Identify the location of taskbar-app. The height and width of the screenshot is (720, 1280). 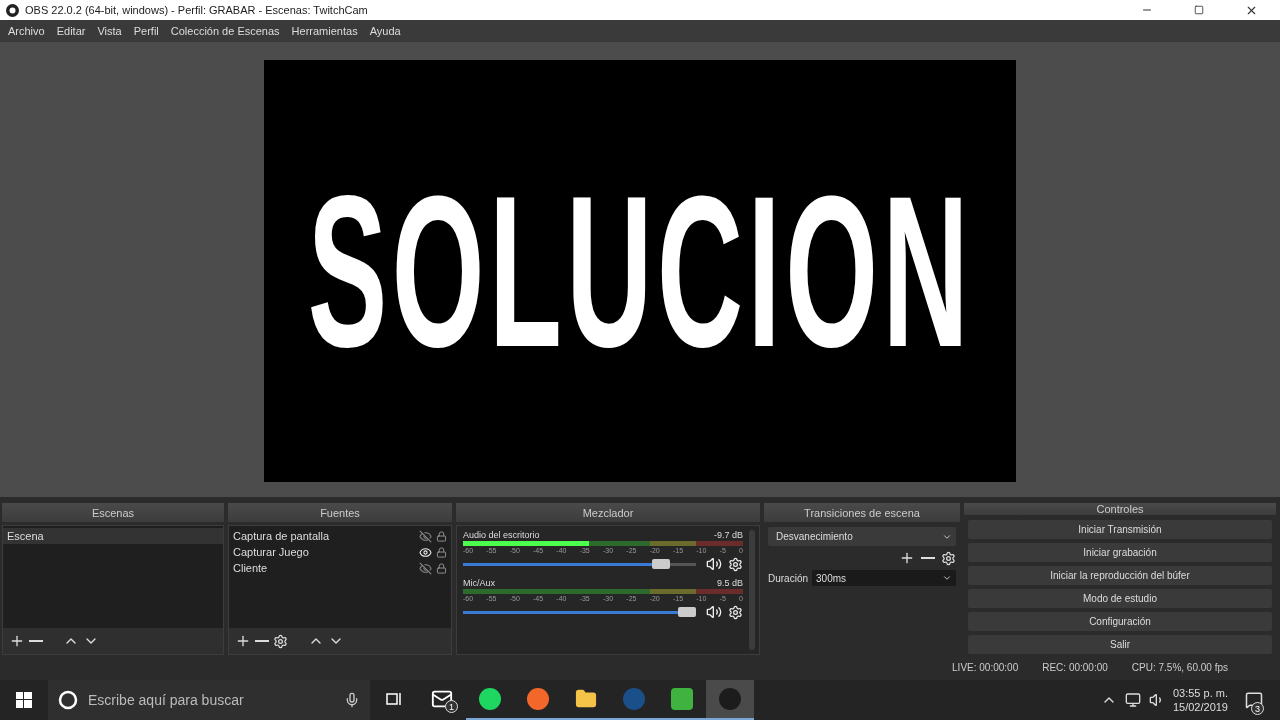
(730, 700).